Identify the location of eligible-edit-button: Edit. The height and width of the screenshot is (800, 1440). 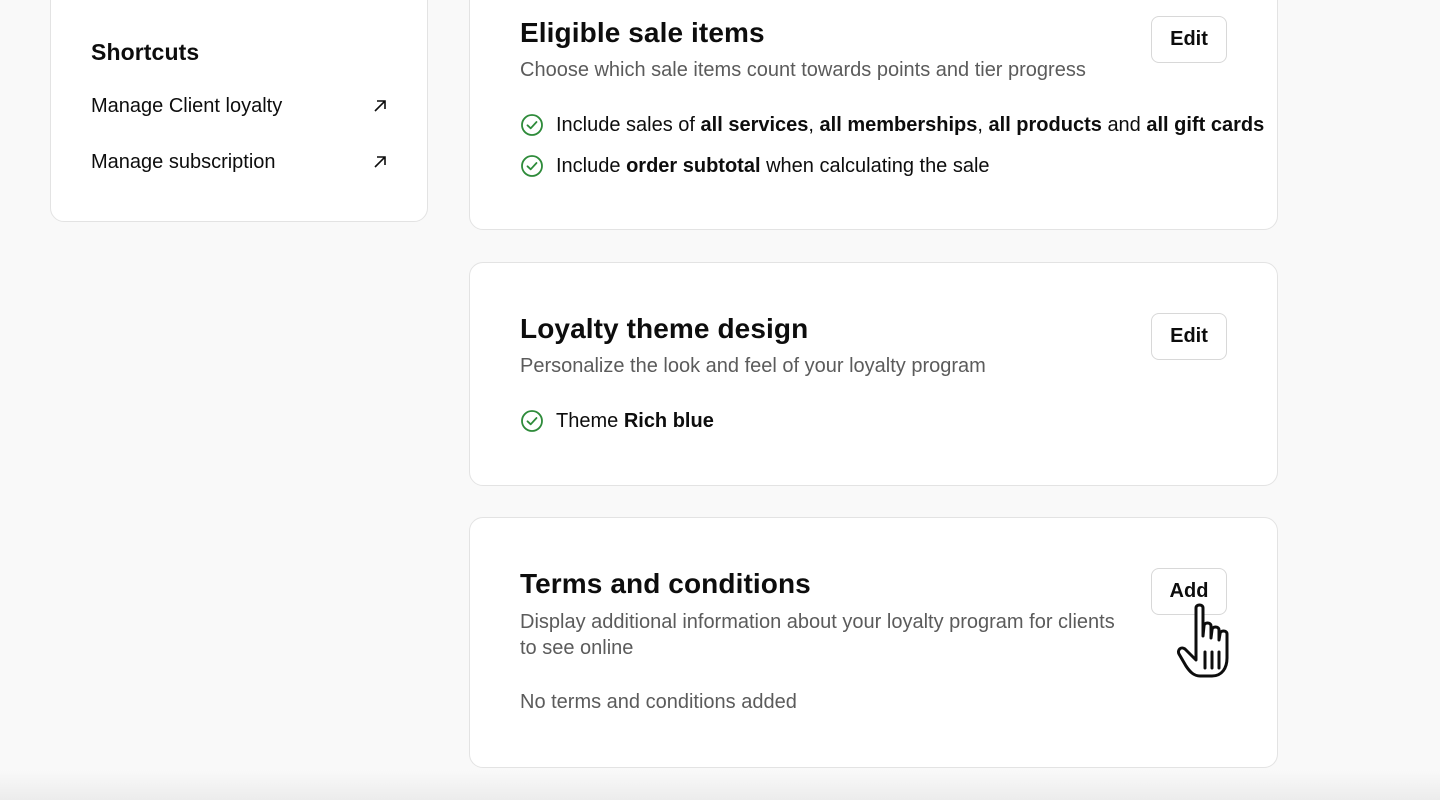
(1189, 39).